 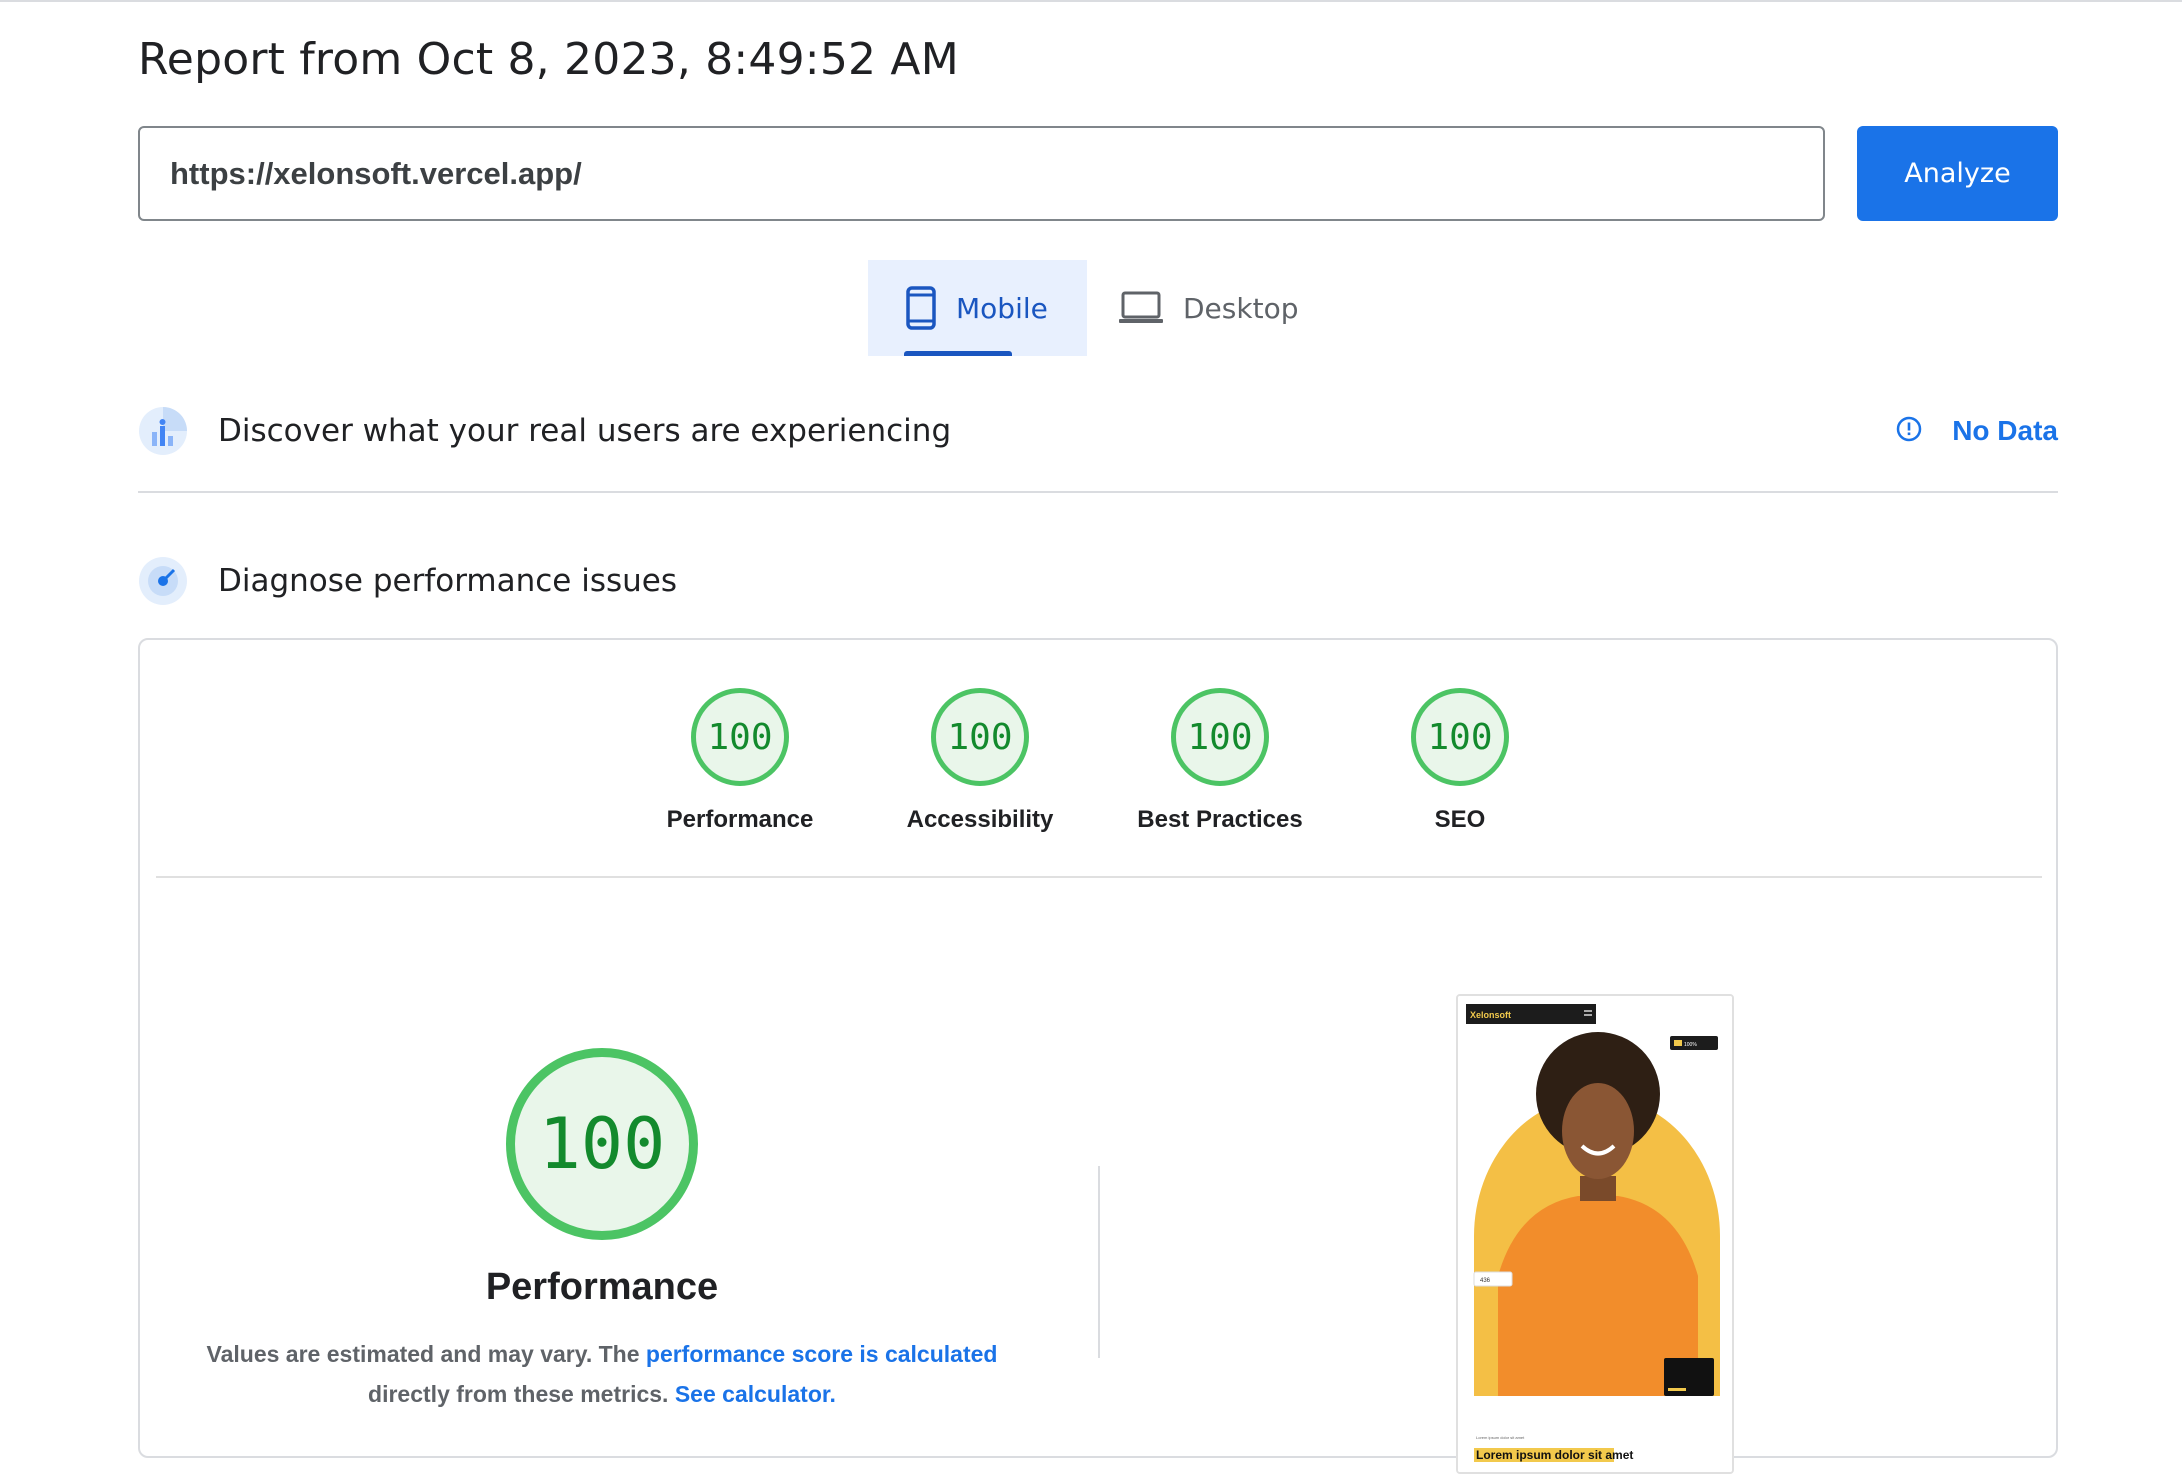 What do you see at coordinates (1099, 1262) in the screenshot?
I see `vertical-divider` at bounding box center [1099, 1262].